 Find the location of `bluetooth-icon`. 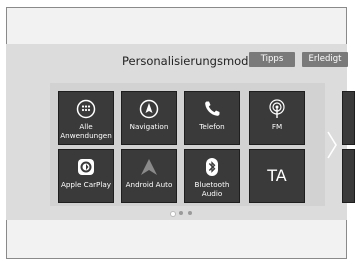

bluetooth-icon is located at coordinates (212, 167).